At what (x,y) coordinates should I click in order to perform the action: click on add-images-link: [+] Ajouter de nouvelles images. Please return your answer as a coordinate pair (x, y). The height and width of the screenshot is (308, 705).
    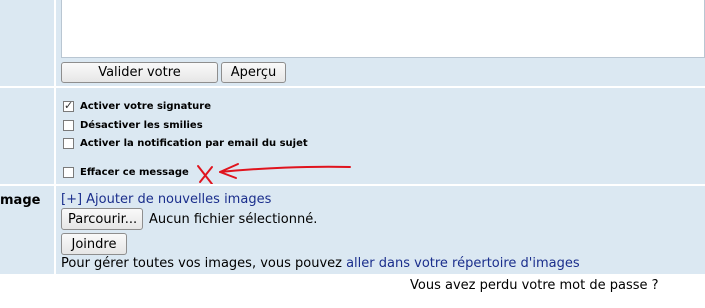
    Looking at the image, I should click on (166, 199).